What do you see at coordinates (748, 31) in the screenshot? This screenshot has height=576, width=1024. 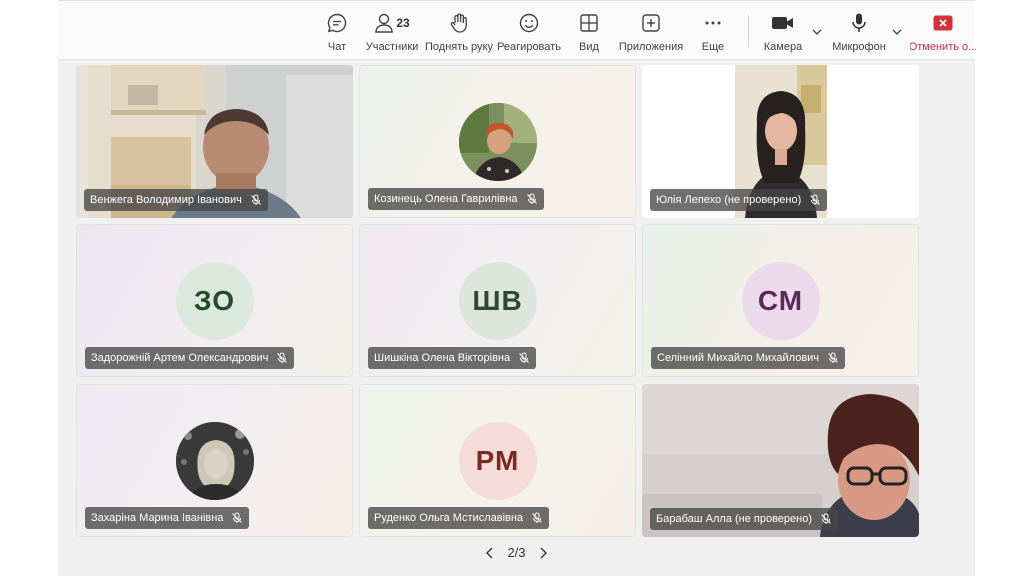 I see `toolbar-divider` at bounding box center [748, 31].